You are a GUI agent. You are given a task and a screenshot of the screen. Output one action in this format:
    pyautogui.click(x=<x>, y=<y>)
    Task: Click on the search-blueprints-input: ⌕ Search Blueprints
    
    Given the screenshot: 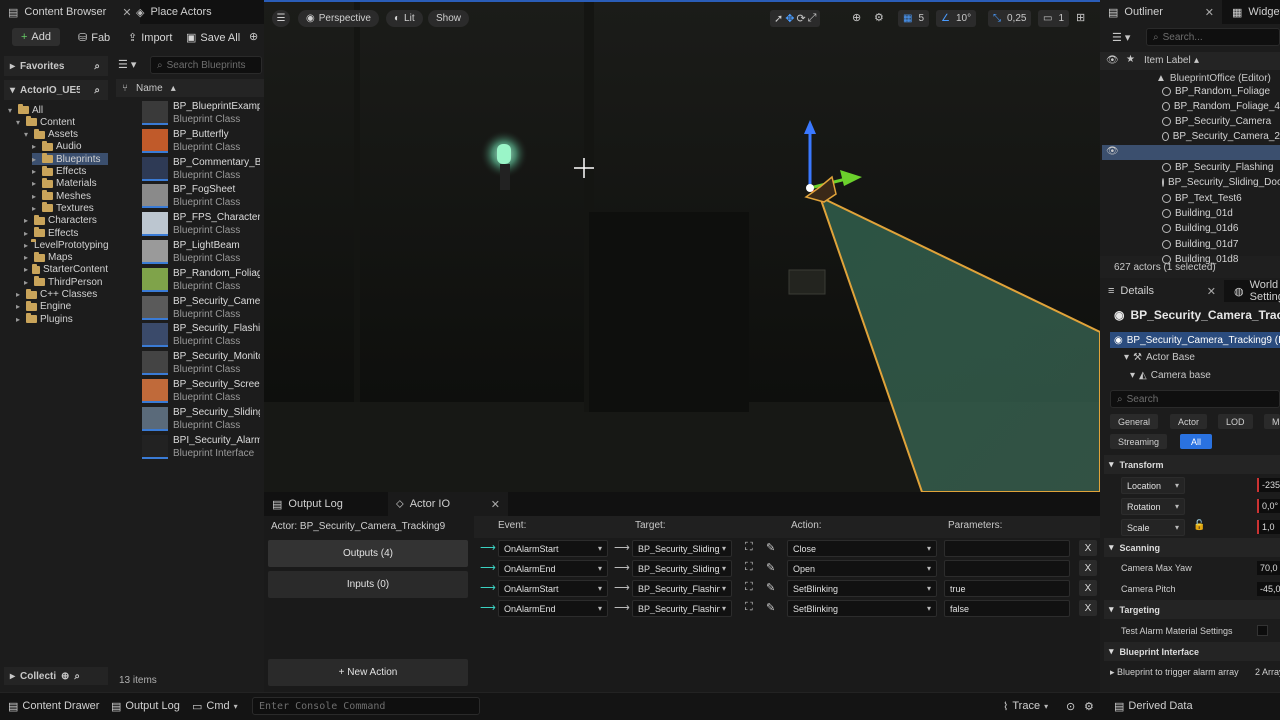 What is the action you would take?
    pyautogui.click(x=206, y=65)
    